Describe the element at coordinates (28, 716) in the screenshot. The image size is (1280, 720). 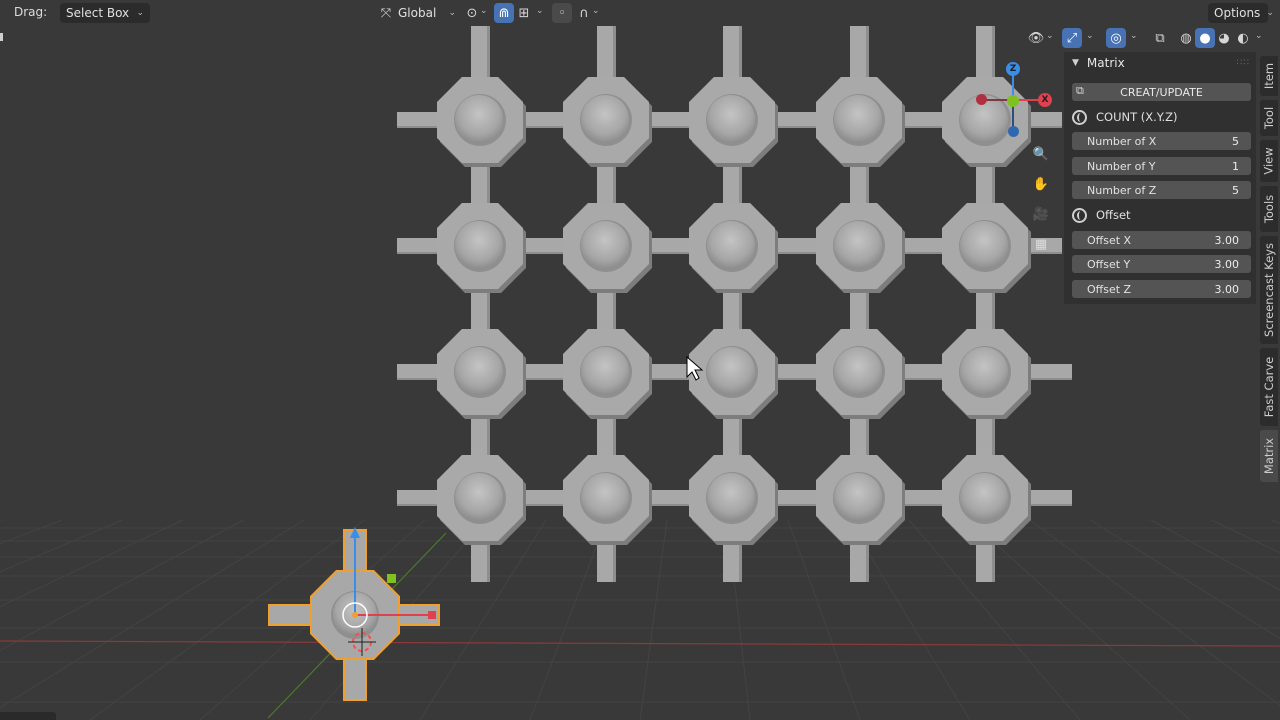
I see `status-corner` at that location.